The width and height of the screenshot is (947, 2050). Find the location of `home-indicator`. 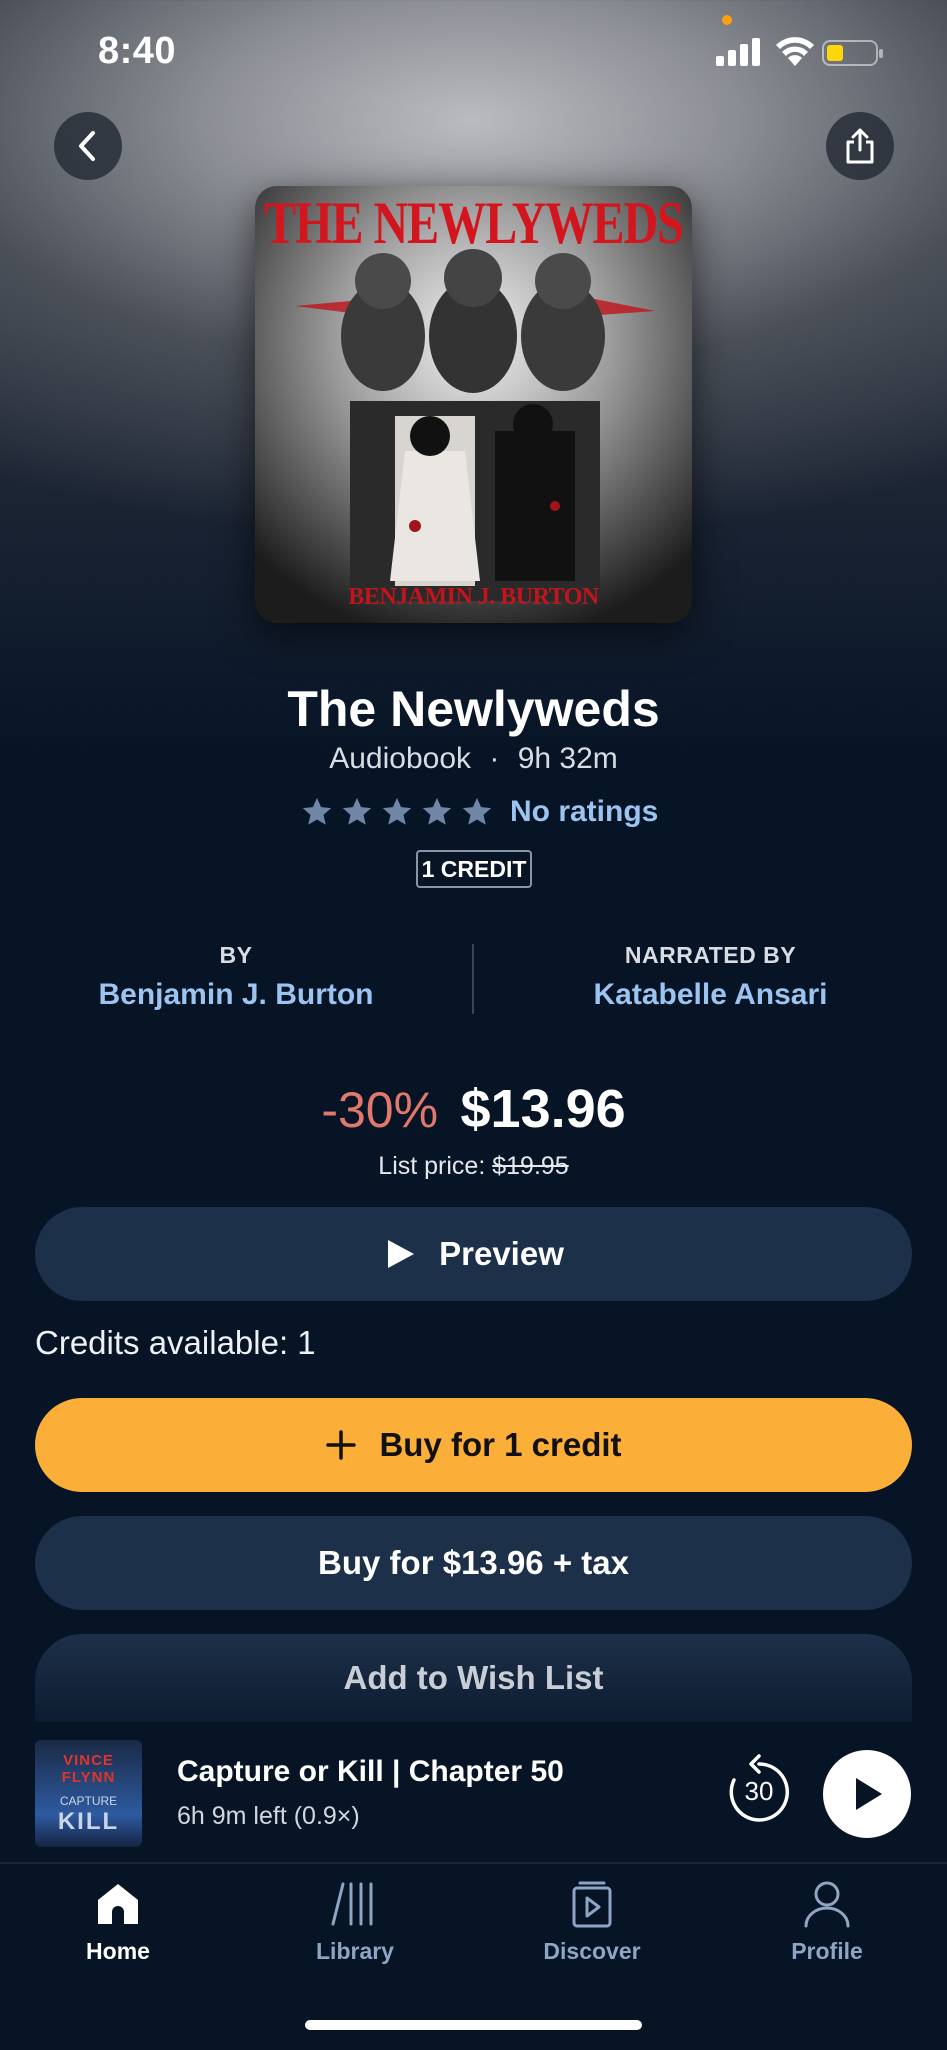

home-indicator is located at coordinates (473, 2025).